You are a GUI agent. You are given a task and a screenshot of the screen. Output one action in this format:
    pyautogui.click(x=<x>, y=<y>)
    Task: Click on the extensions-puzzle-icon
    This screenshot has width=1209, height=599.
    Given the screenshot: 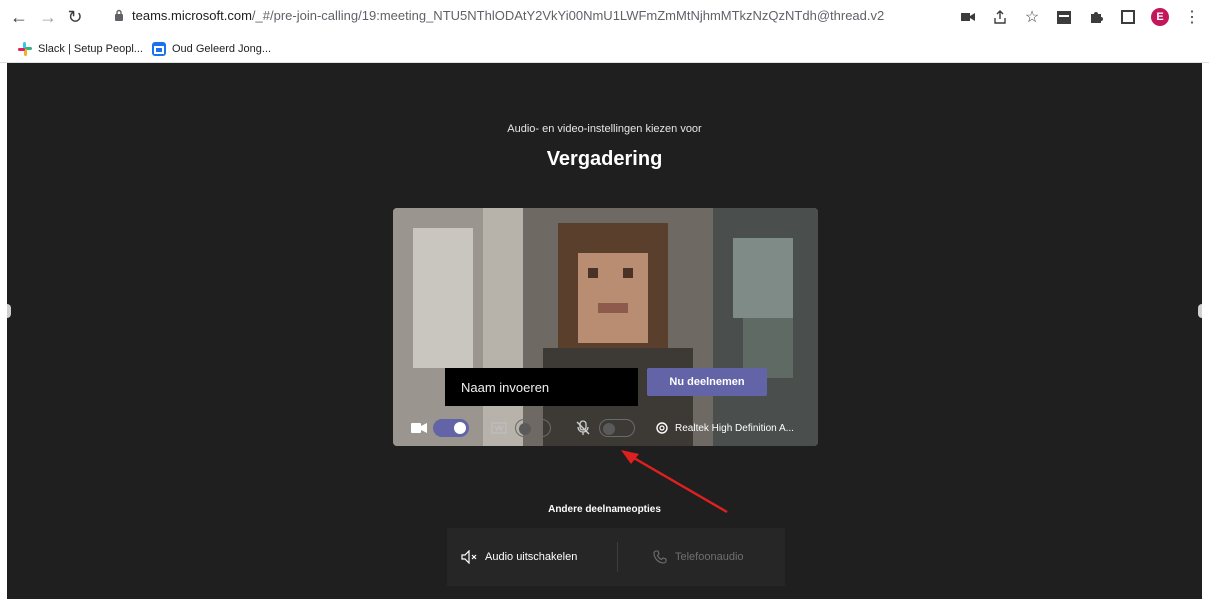 What is the action you would take?
    pyautogui.click(x=1096, y=17)
    